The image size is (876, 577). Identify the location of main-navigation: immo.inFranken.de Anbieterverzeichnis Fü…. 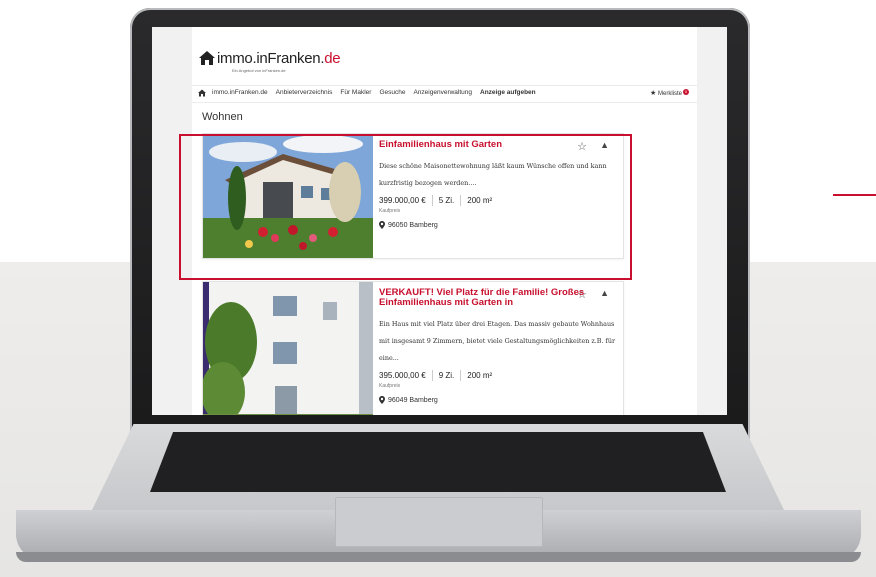
(444, 94).